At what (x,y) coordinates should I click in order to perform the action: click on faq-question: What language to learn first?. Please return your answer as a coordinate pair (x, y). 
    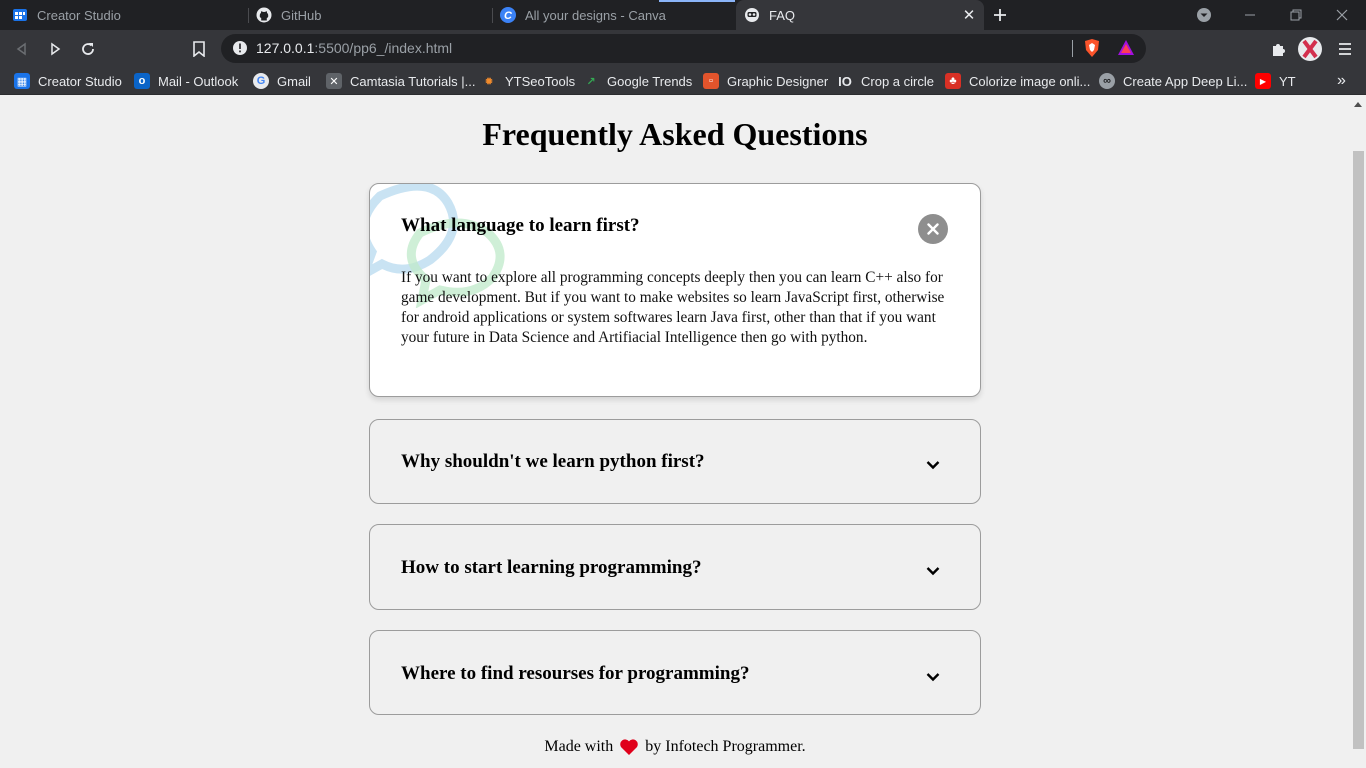
    Looking at the image, I should click on (520, 226).